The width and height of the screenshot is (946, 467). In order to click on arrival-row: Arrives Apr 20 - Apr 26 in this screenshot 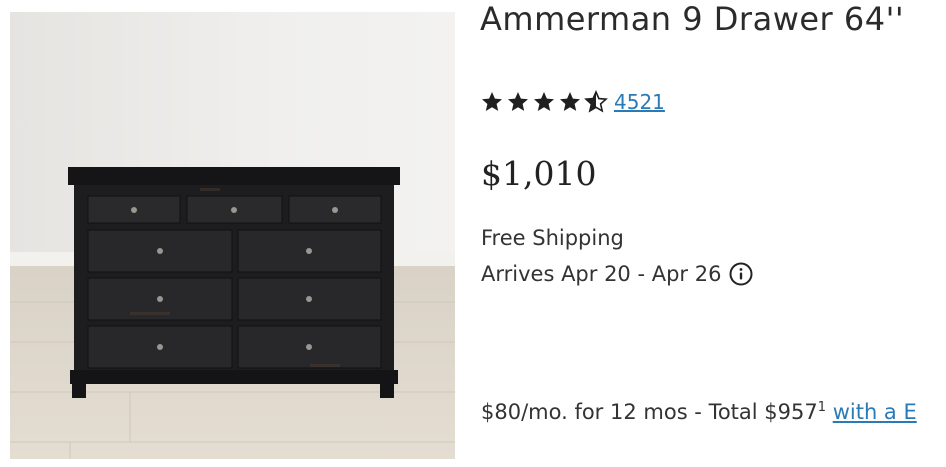, I will do `click(617, 274)`.